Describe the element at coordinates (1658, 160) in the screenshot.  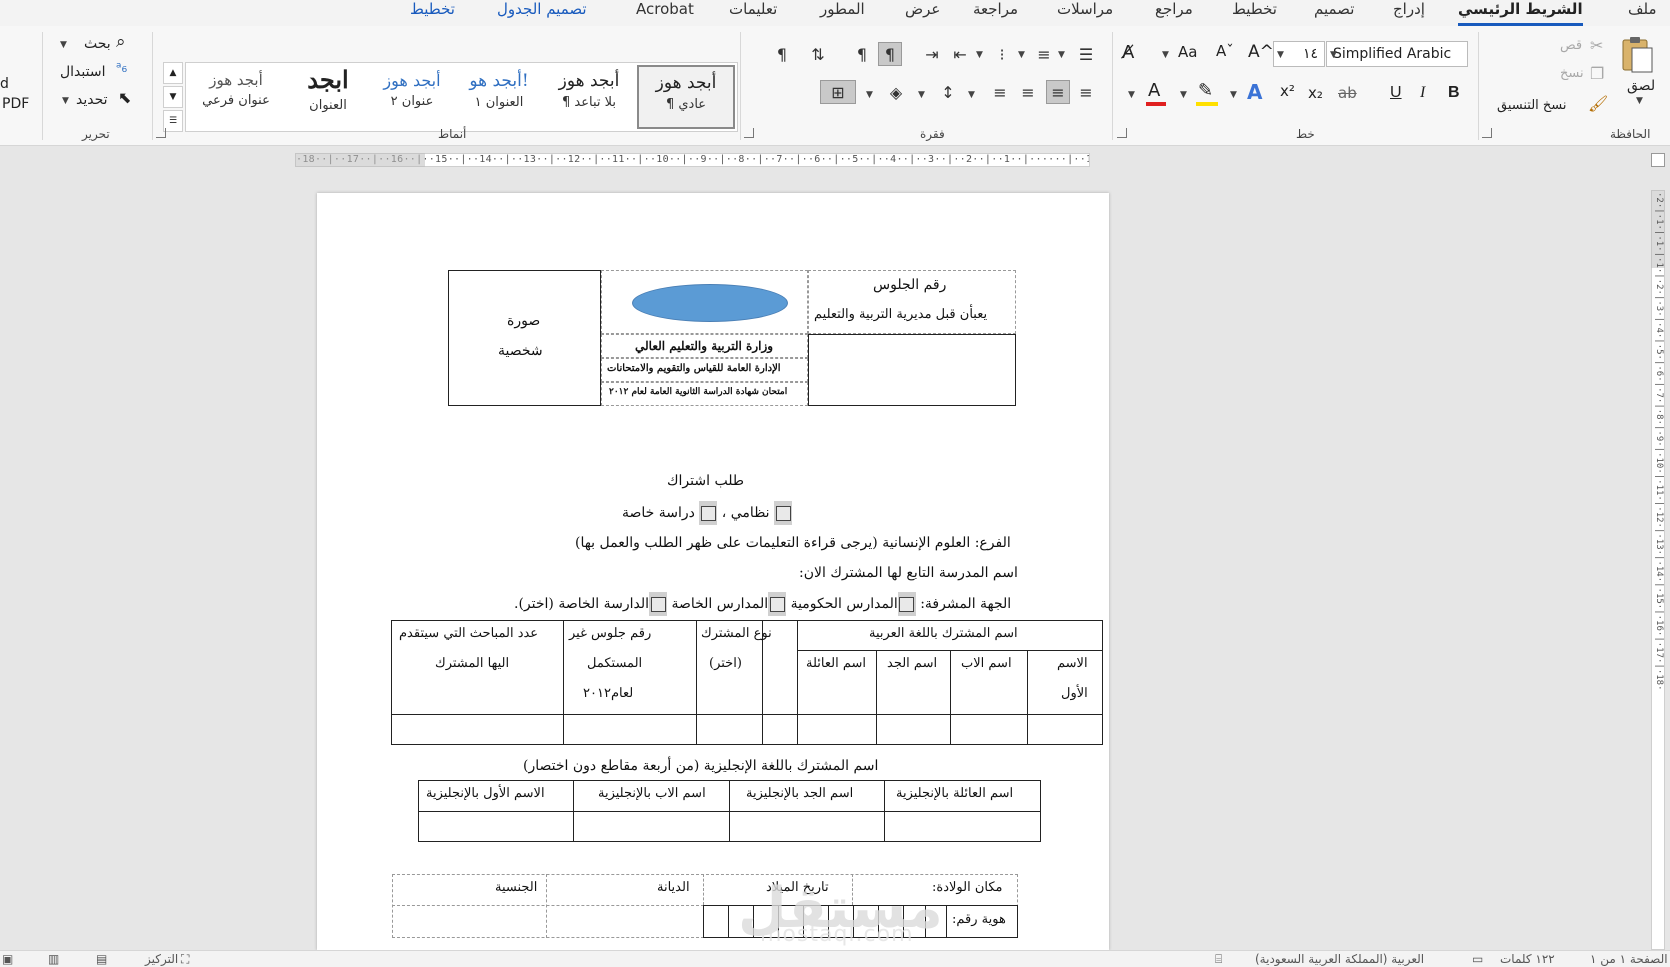
I see `tab-selector-icon` at that location.